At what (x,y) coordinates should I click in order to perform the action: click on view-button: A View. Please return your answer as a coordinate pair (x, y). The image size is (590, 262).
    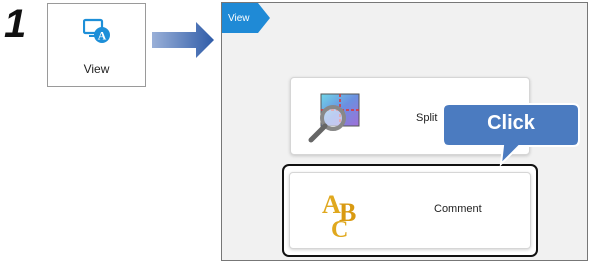
    Looking at the image, I should click on (96, 45).